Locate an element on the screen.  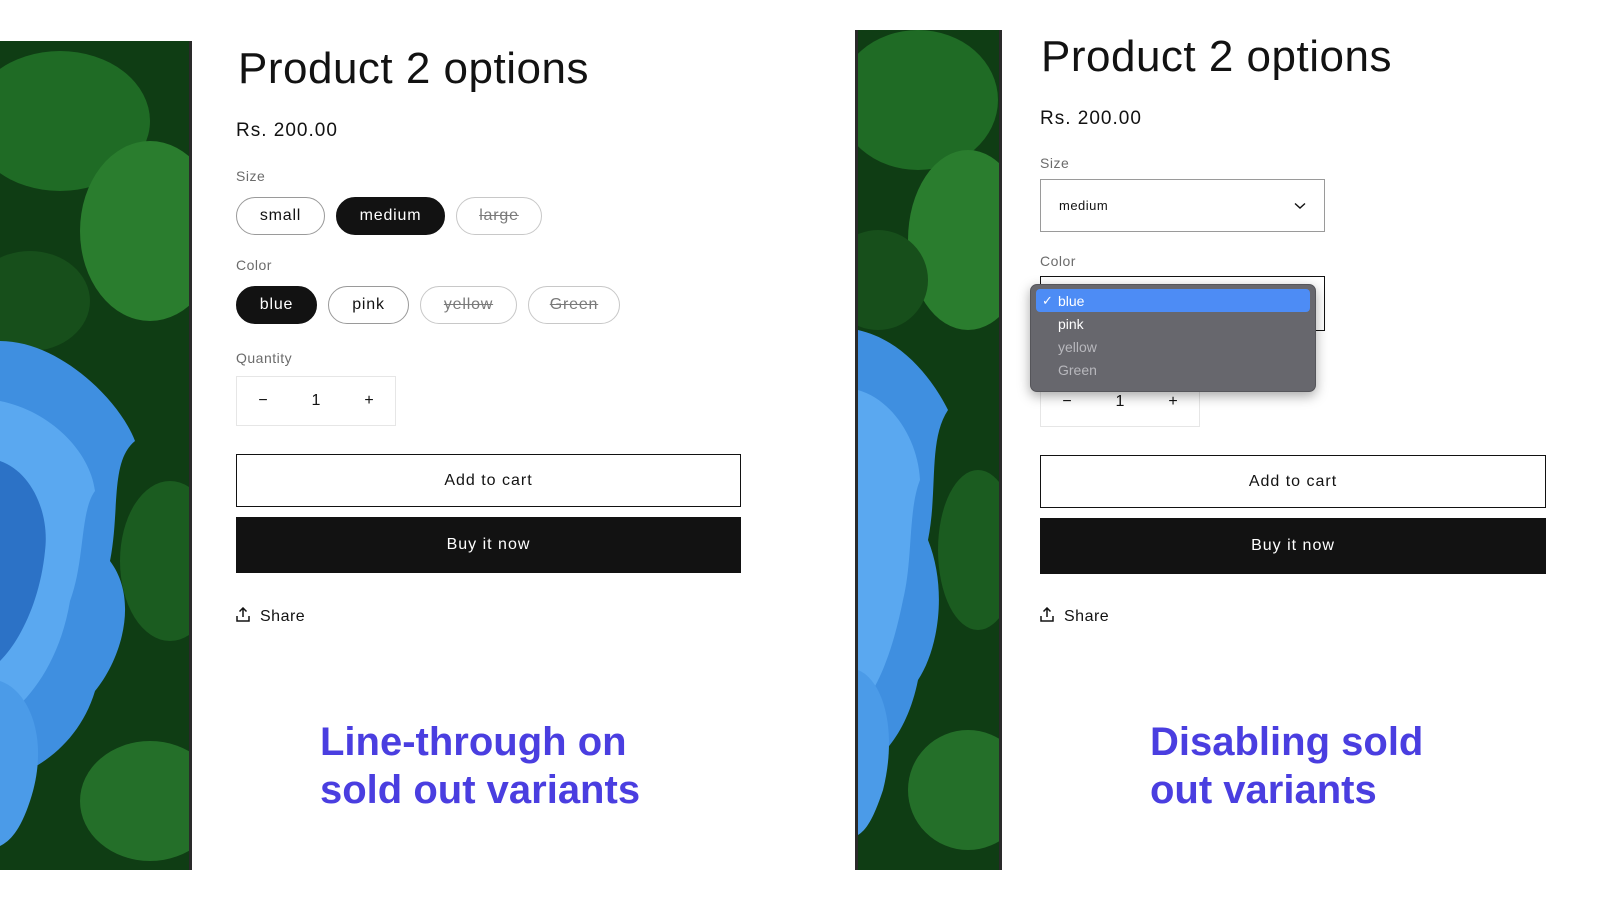
size-option-large: large is located at coordinates (499, 216).